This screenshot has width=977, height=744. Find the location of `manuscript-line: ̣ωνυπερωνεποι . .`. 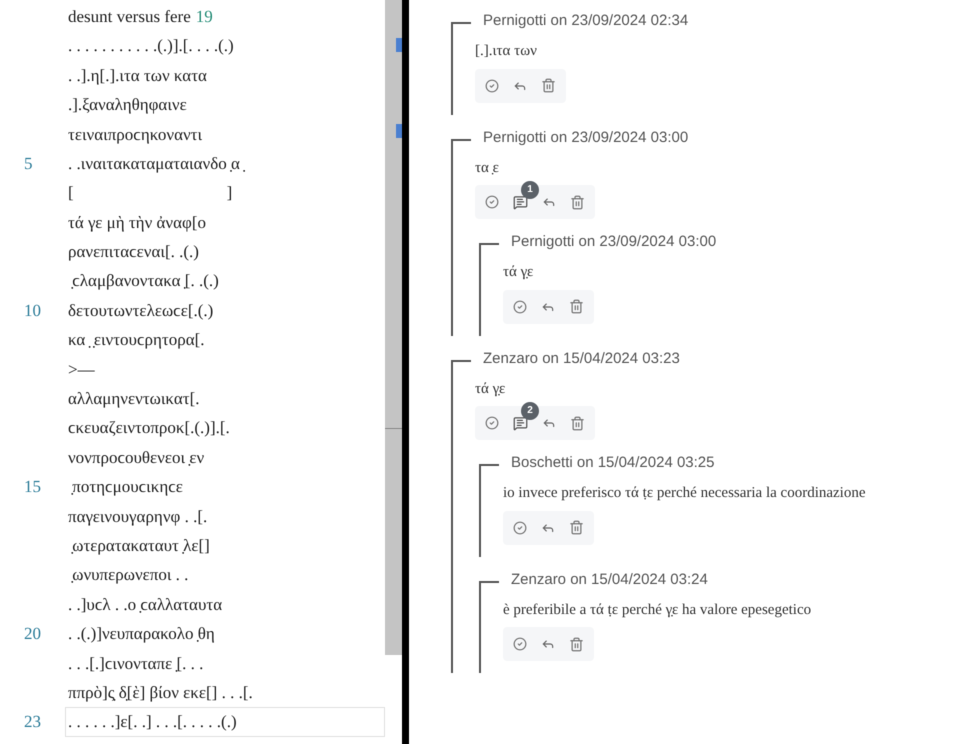

manuscript-line: ̣ωνυπερωνεποι . . is located at coordinates (128, 575).